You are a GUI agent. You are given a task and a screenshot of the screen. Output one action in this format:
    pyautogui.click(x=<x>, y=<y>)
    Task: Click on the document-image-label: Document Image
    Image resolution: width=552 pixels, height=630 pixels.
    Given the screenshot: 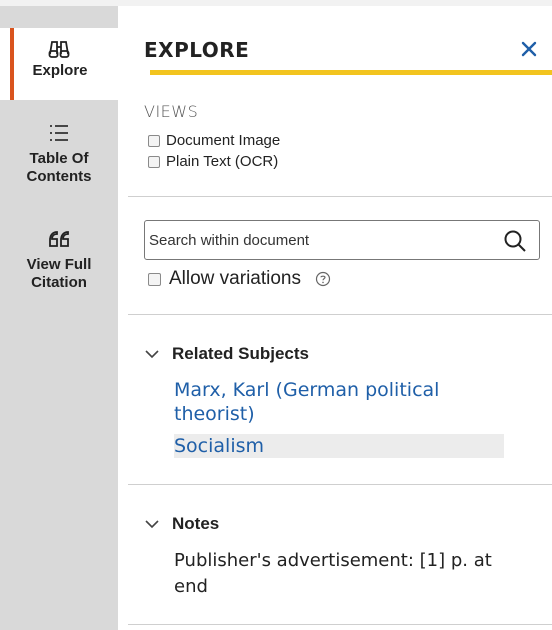 What is the action you would take?
    pyautogui.click(x=223, y=140)
    